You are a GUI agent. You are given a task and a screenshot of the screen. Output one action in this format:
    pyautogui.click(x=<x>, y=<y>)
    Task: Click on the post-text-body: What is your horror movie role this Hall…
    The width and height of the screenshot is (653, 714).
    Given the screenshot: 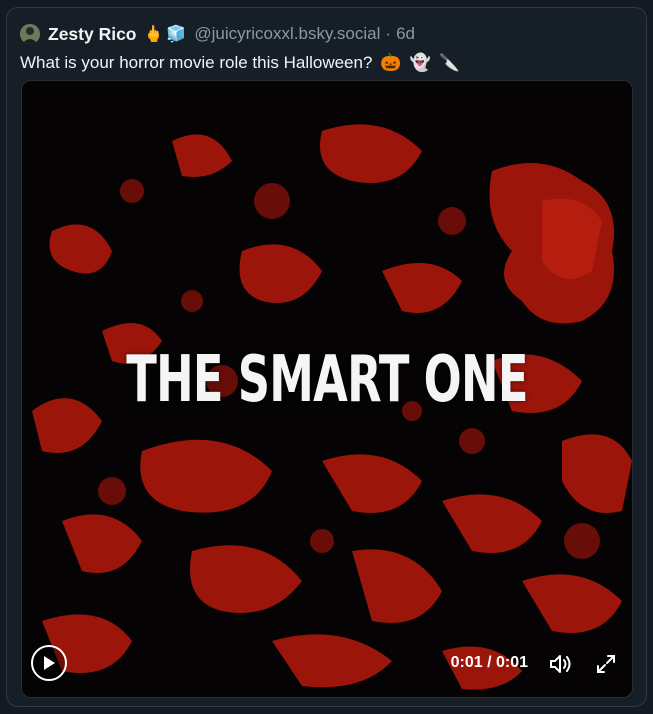 What is the action you would take?
    pyautogui.click(x=196, y=62)
    